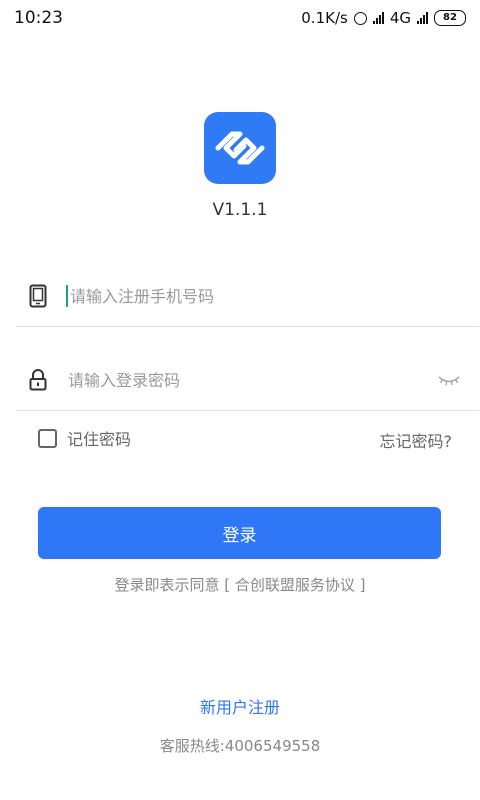 The height and width of the screenshot is (800, 480). Describe the element at coordinates (38, 296) in the screenshot. I see `phone-icon` at that location.